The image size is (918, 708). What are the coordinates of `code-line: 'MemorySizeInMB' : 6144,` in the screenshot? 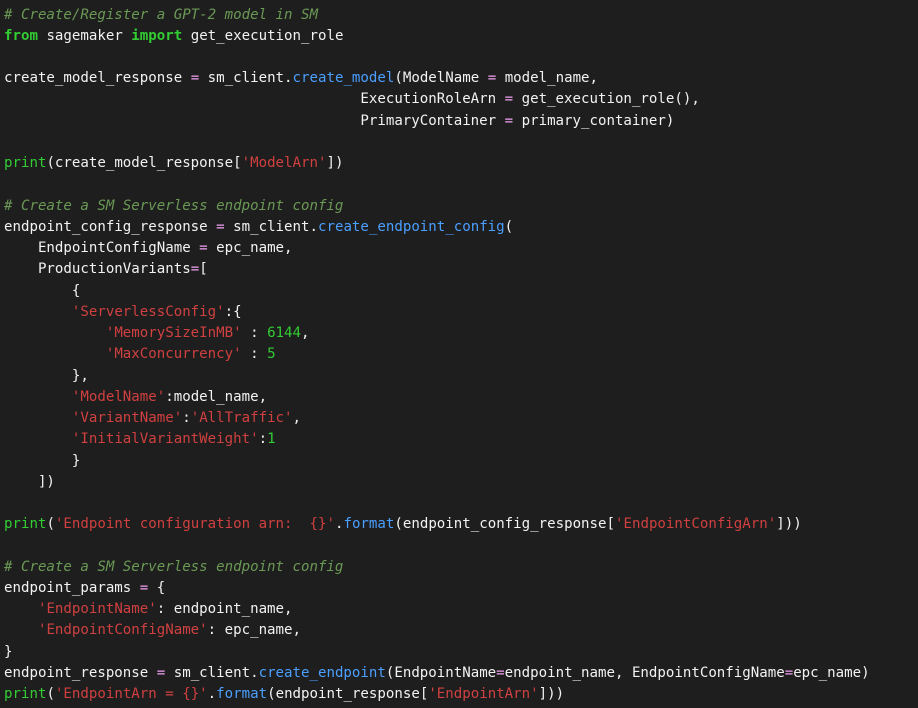 It's located at (157, 333).